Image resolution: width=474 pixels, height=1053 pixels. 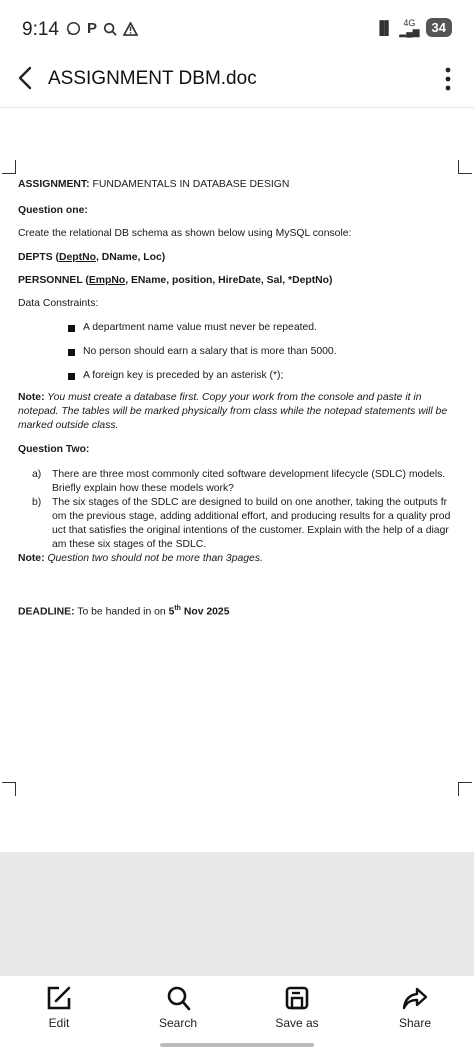 What do you see at coordinates (237, 1045) in the screenshot?
I see `home-indicator` at bounding box center [237, 1045].